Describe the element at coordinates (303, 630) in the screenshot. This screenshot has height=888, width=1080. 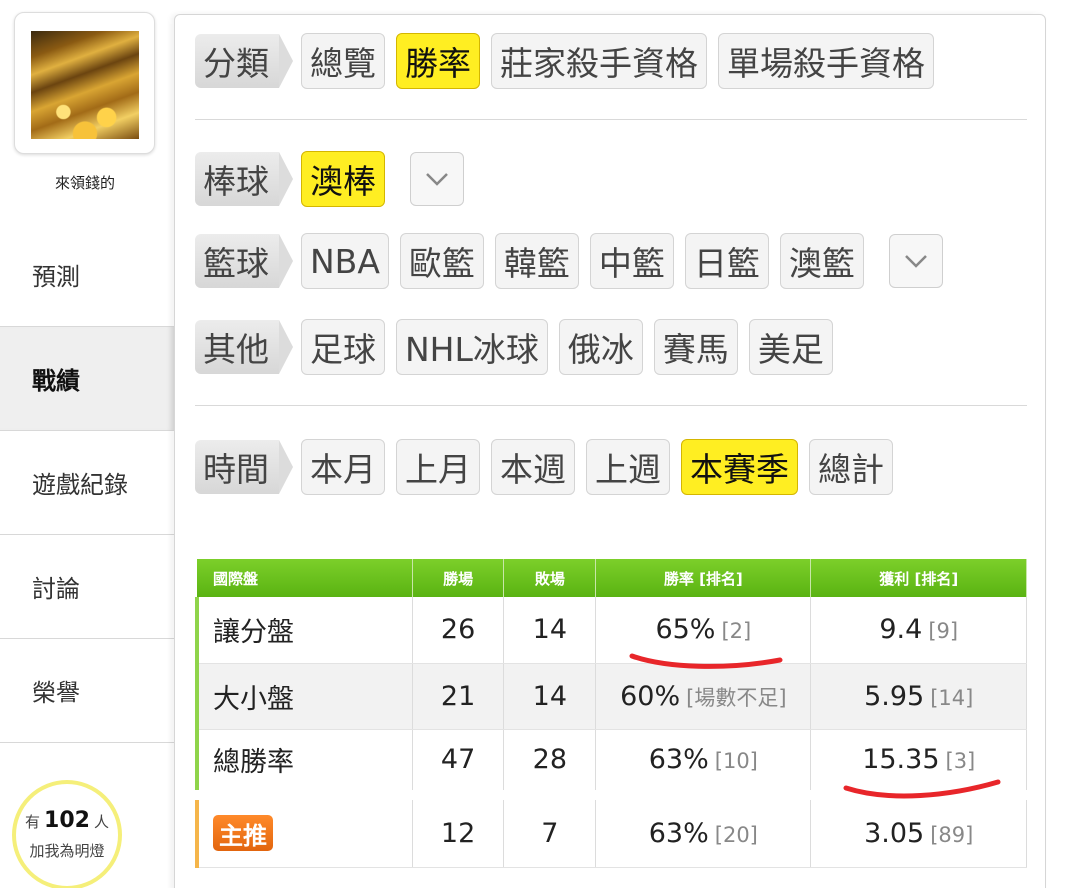
I see `row-label: 讓分盤` at that location.